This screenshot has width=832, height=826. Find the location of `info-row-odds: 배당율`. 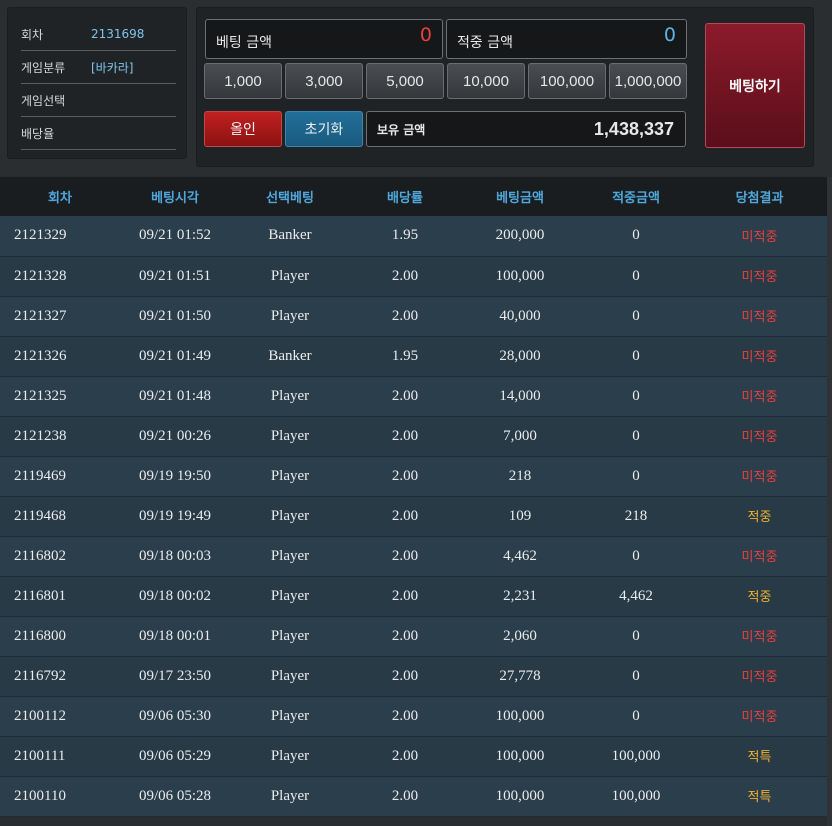

info-row-odds: 배당율 is located at coordinates (98, 133).